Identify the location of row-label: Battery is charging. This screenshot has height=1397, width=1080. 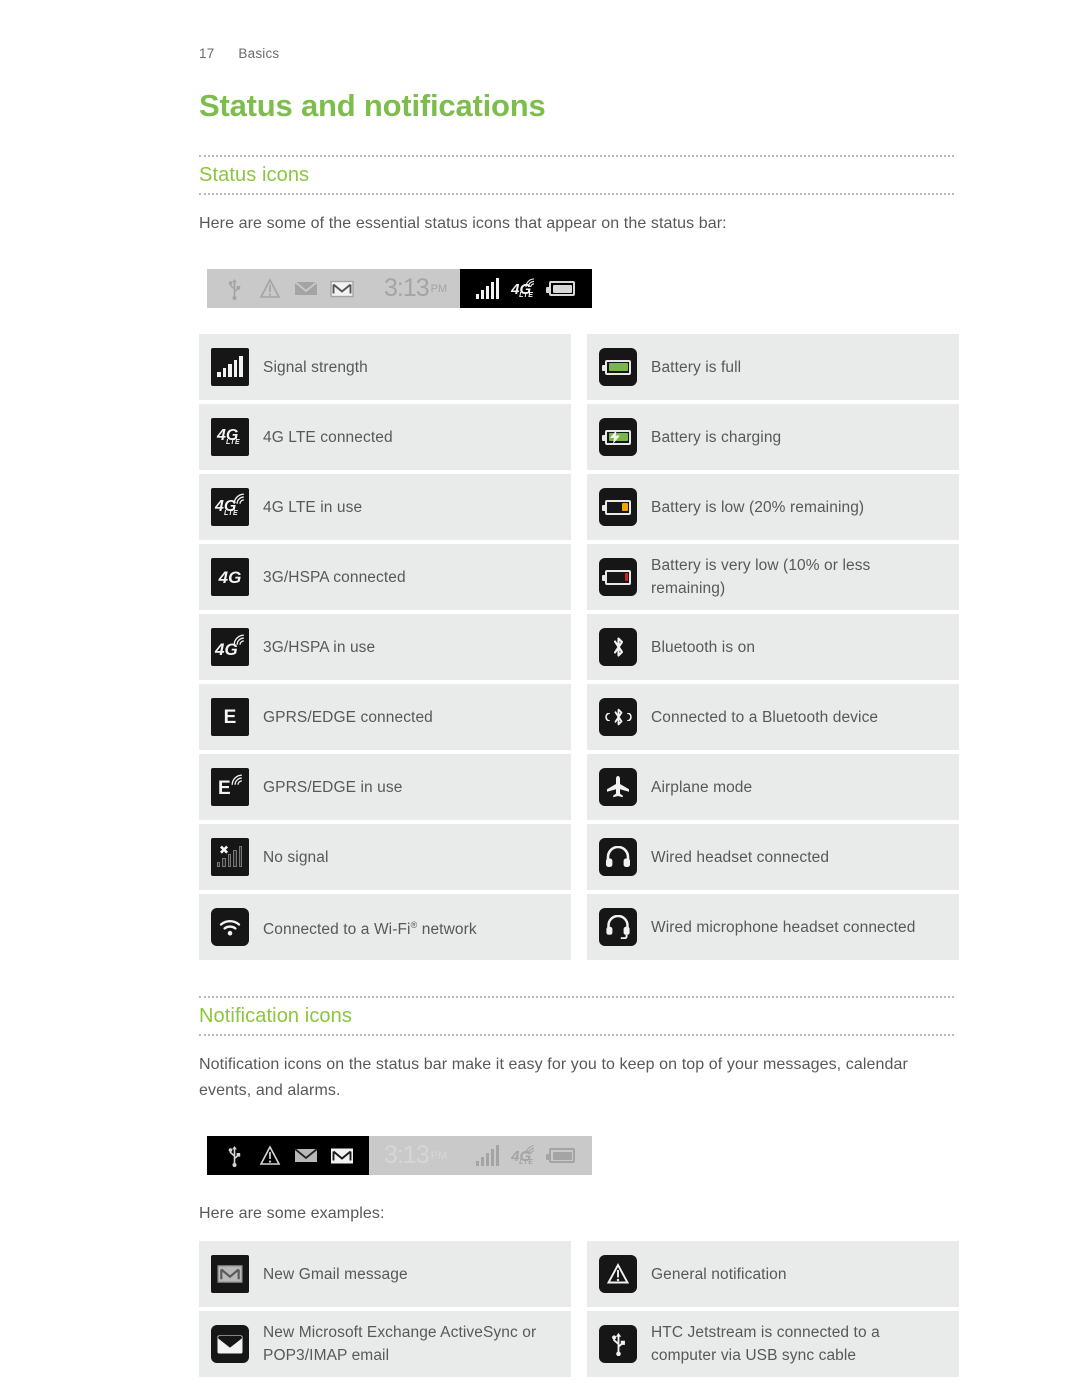
(716, 437).